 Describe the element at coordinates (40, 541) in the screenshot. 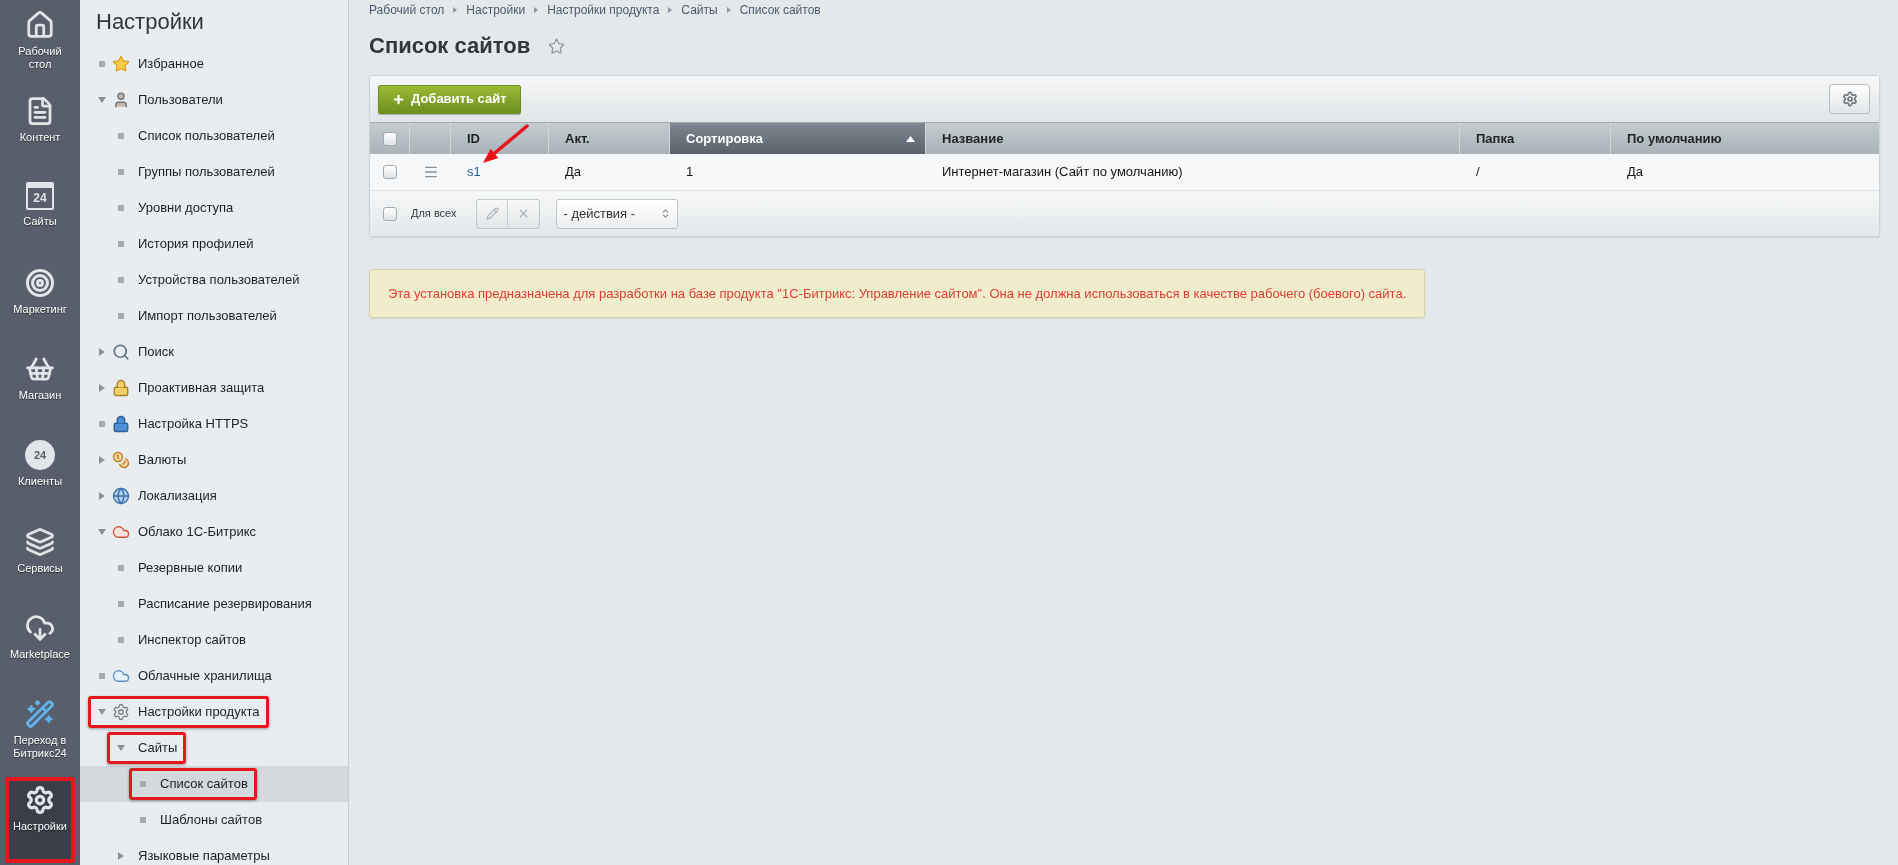

I see `layers-icon` at that location.